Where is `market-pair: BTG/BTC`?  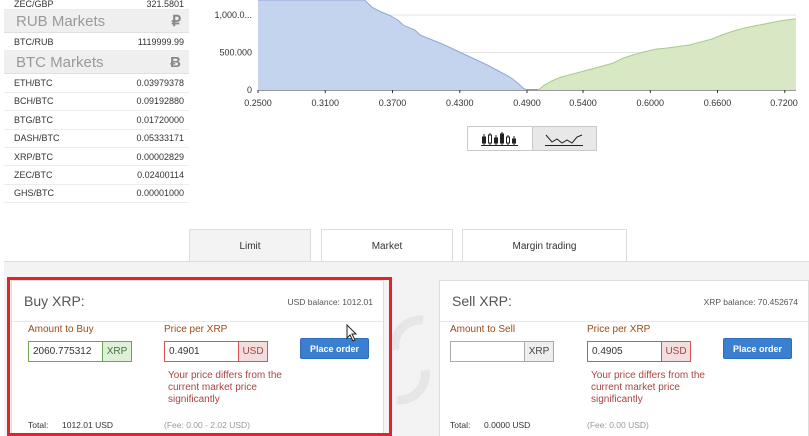 market-pair: BTG/BTC is located at coordinates (34, 119).